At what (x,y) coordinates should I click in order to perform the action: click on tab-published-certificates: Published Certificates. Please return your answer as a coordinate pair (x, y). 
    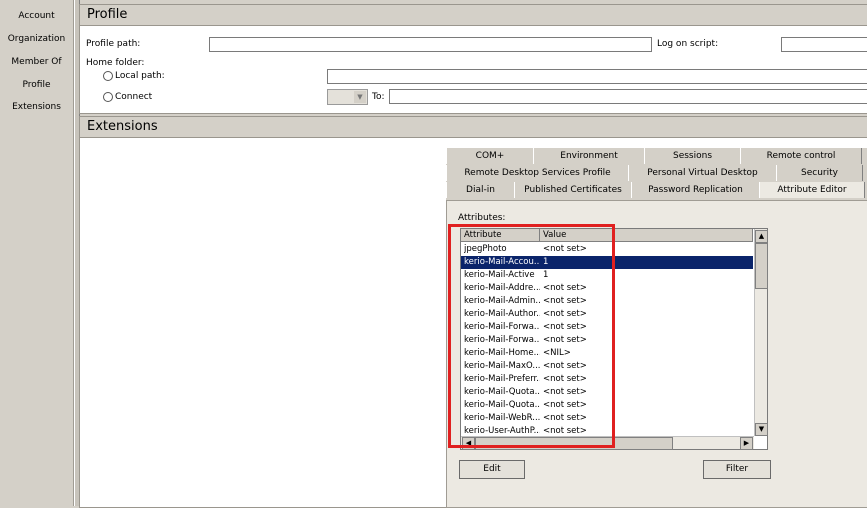
    Looking at the image, I should click on (573, 190).